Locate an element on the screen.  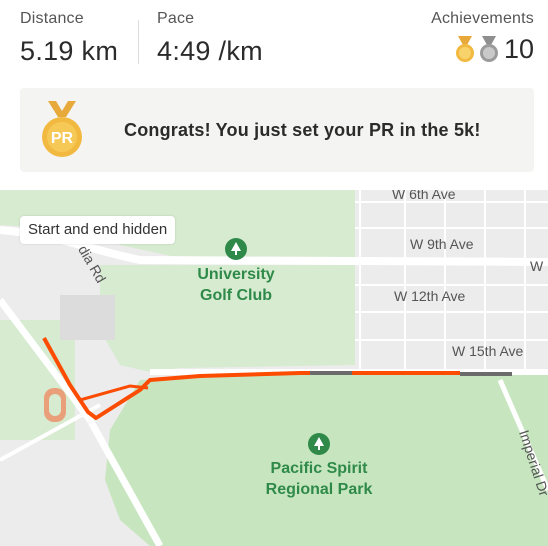
street-w15: W 15th Ave is located at coordinates (488, 351).